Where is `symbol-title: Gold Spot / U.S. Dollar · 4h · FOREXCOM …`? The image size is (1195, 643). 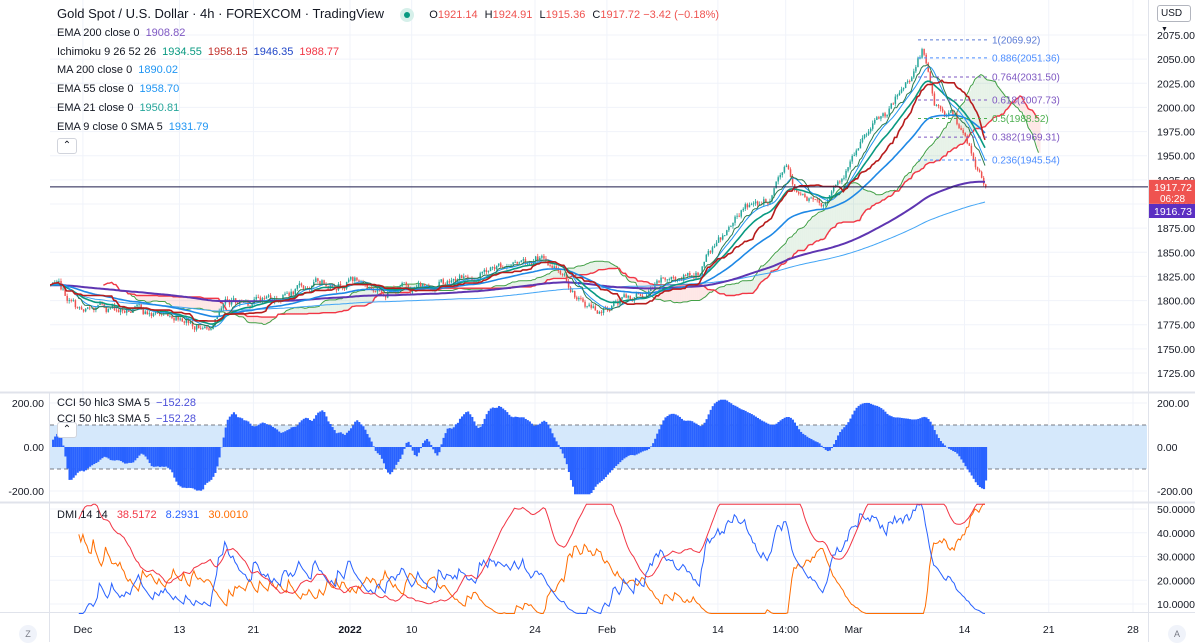
symbol-title: Gold Spot / U.S. Dollar · 4h · FOREXCOM … is located at coordinates (220, 13).